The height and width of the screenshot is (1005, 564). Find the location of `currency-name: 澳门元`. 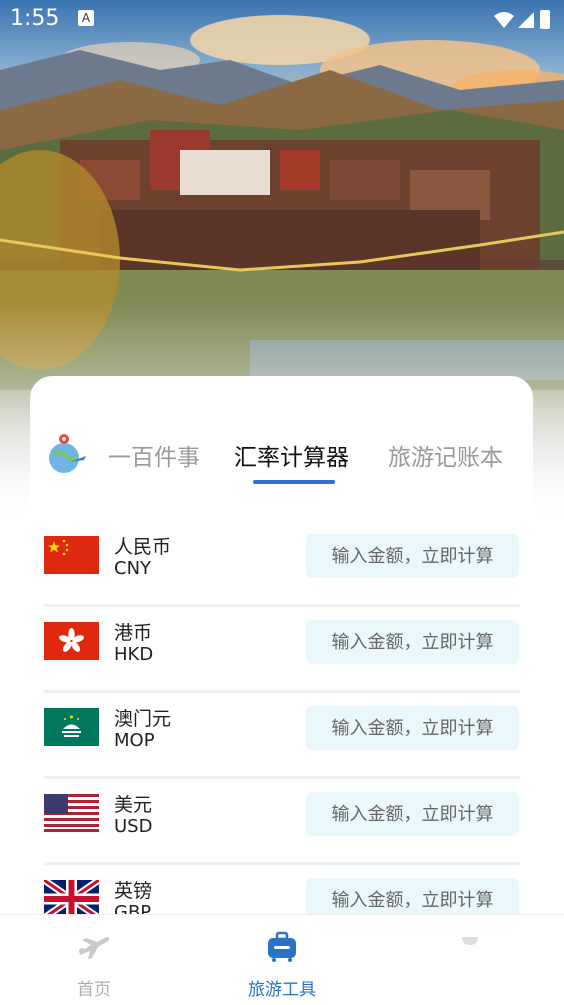

currency-name: 澳门元 is located at coordinates (143, 719).